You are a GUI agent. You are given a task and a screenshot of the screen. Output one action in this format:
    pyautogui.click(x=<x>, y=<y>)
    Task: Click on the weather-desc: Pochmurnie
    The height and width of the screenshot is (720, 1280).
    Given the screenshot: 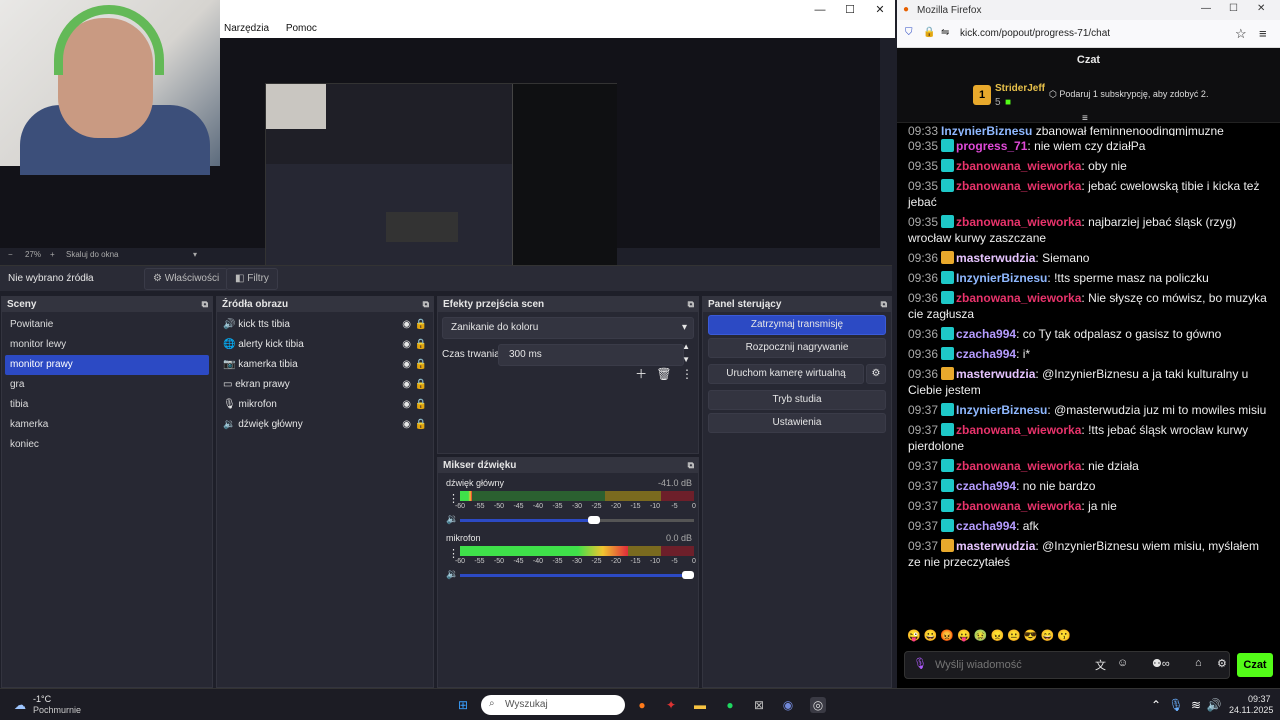 What is the action you would take?
    pyautogui.click(x=57, y=710)
    